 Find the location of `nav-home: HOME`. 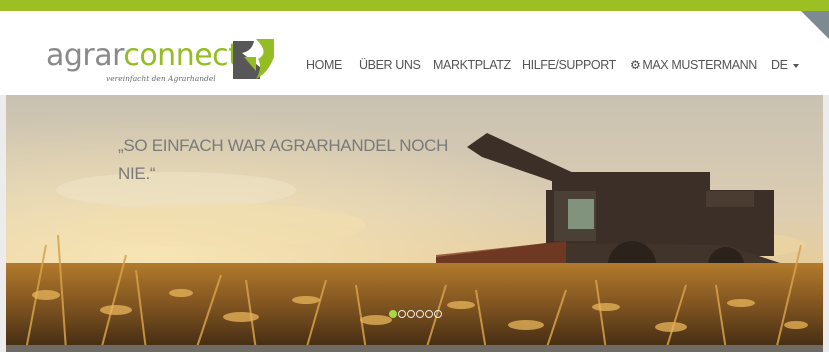

nav-home: HOME is located at coordinates (324, 65).